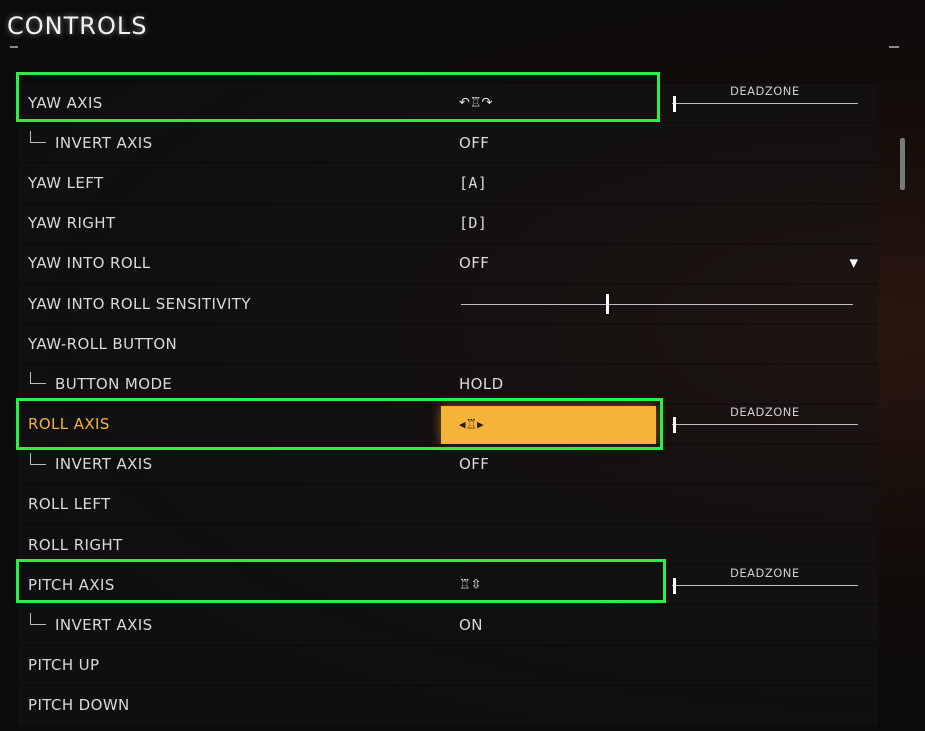 The height and width of the screenshot is (731, 925). Describe the element at coordinates (894, 47) in the screenshot. I see `title-divider-right` at that location.